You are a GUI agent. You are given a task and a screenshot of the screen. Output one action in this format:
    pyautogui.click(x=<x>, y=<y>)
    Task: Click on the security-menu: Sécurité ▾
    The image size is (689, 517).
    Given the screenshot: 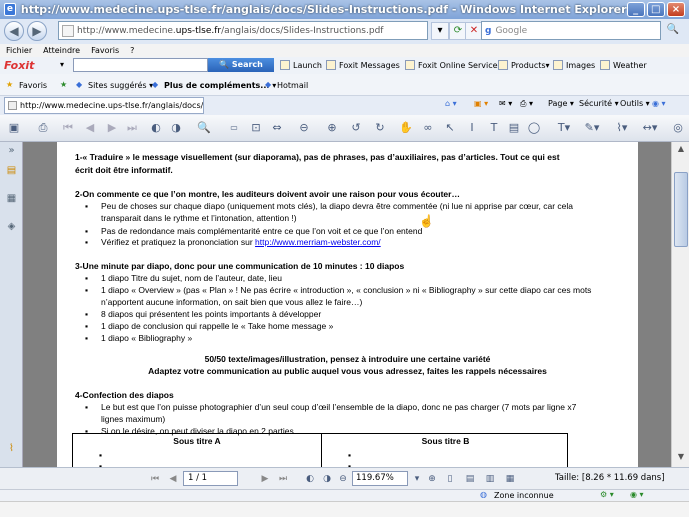 What is the action you would take?
    pyautogui.click(x=599, y=103)
    